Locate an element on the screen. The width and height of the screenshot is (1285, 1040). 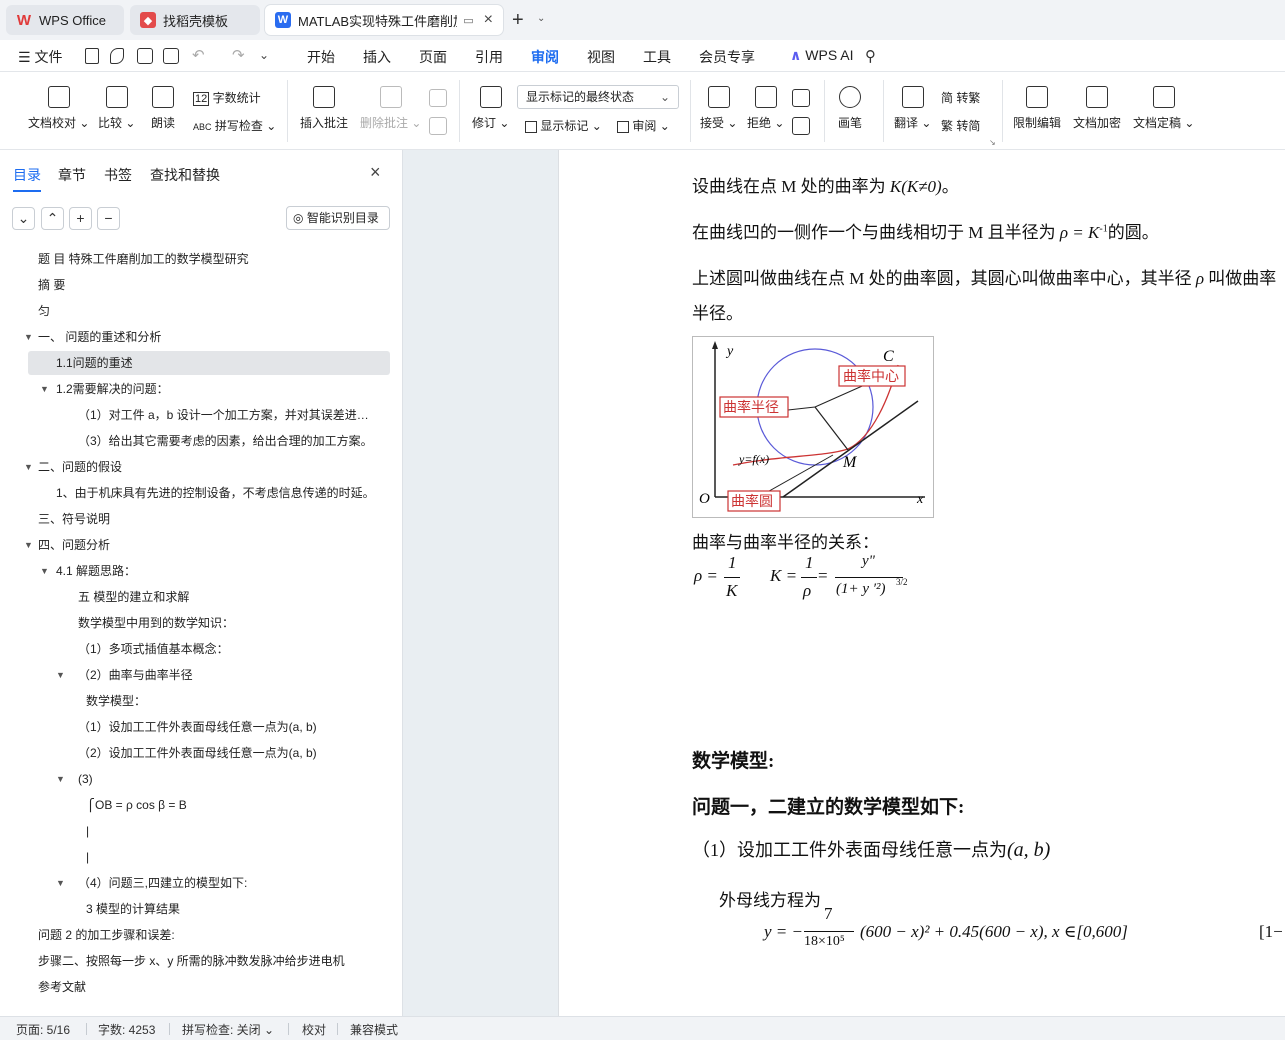
print-icon is located at coordinates (145, 56).